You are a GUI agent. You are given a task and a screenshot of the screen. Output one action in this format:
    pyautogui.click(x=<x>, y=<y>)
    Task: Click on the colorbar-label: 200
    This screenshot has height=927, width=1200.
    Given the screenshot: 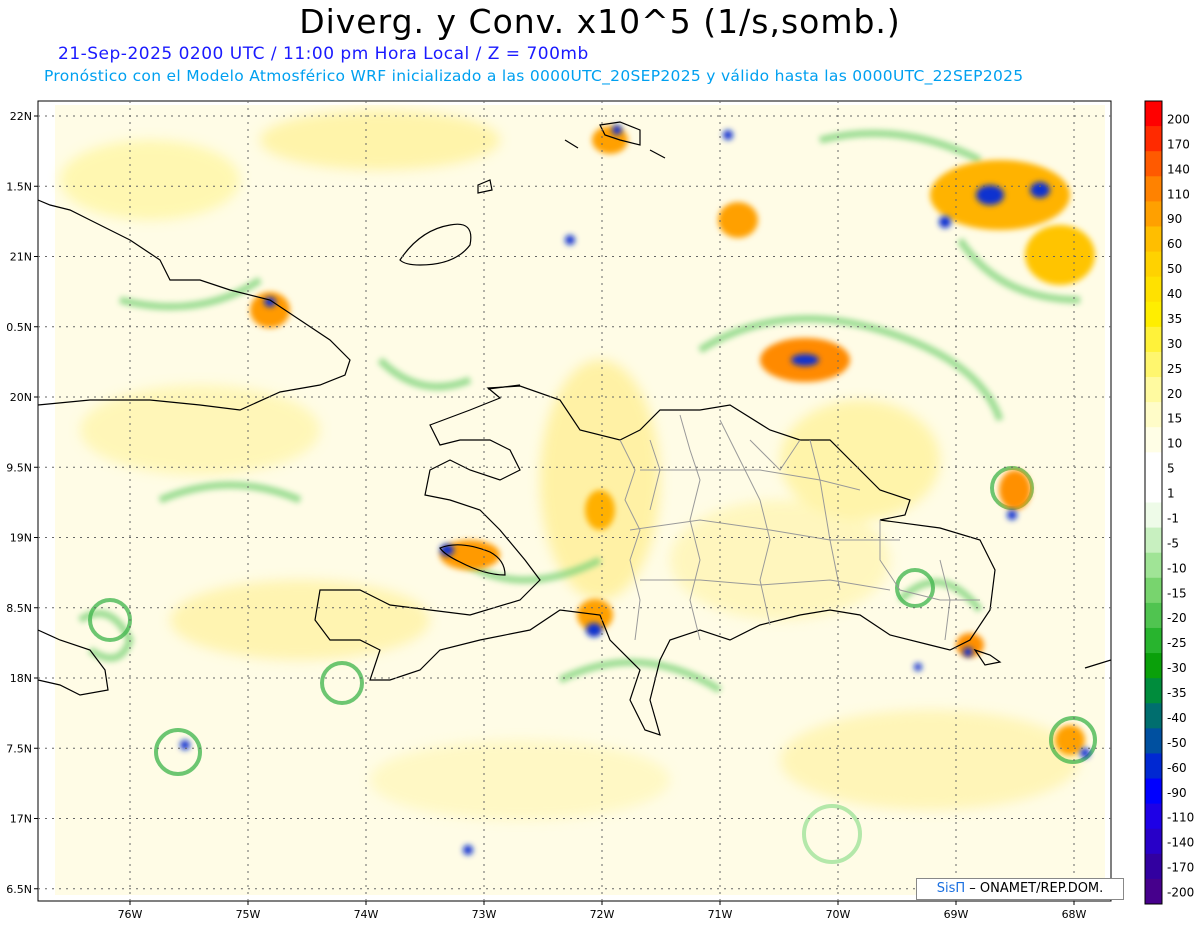 What is the action you would take?
    pyautogui.click(x=1178, y=120)
    